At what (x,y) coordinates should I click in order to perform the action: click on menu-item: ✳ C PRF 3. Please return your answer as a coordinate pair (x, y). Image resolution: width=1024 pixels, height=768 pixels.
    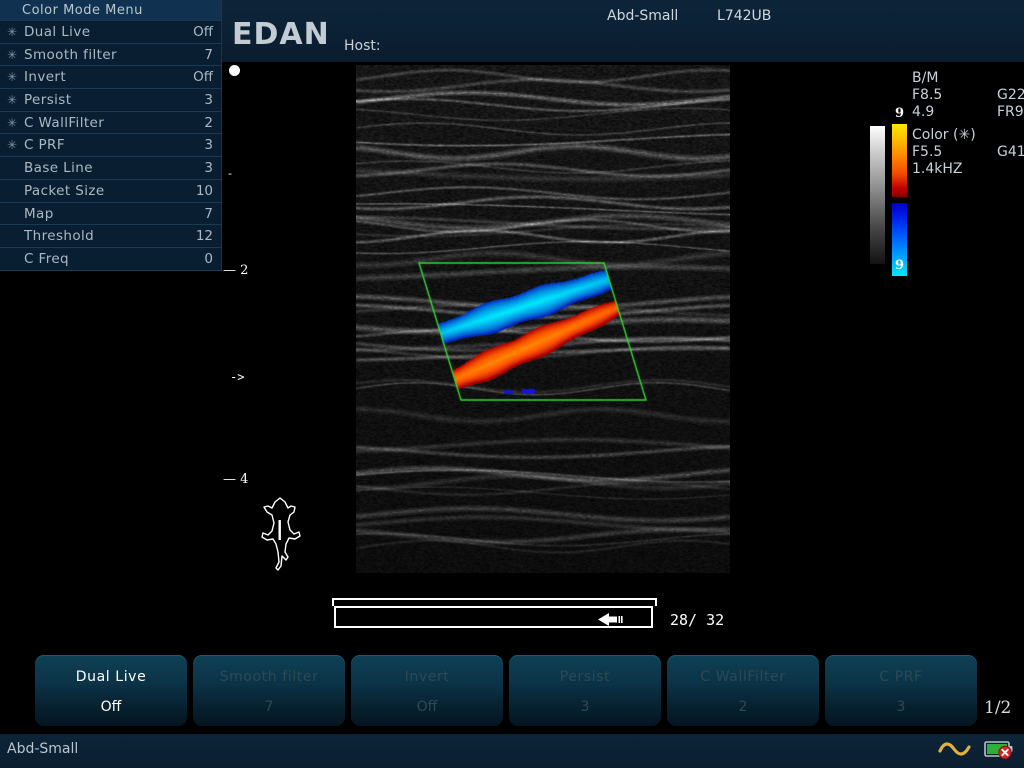
    Looking at the image, I should click on (110, 146).